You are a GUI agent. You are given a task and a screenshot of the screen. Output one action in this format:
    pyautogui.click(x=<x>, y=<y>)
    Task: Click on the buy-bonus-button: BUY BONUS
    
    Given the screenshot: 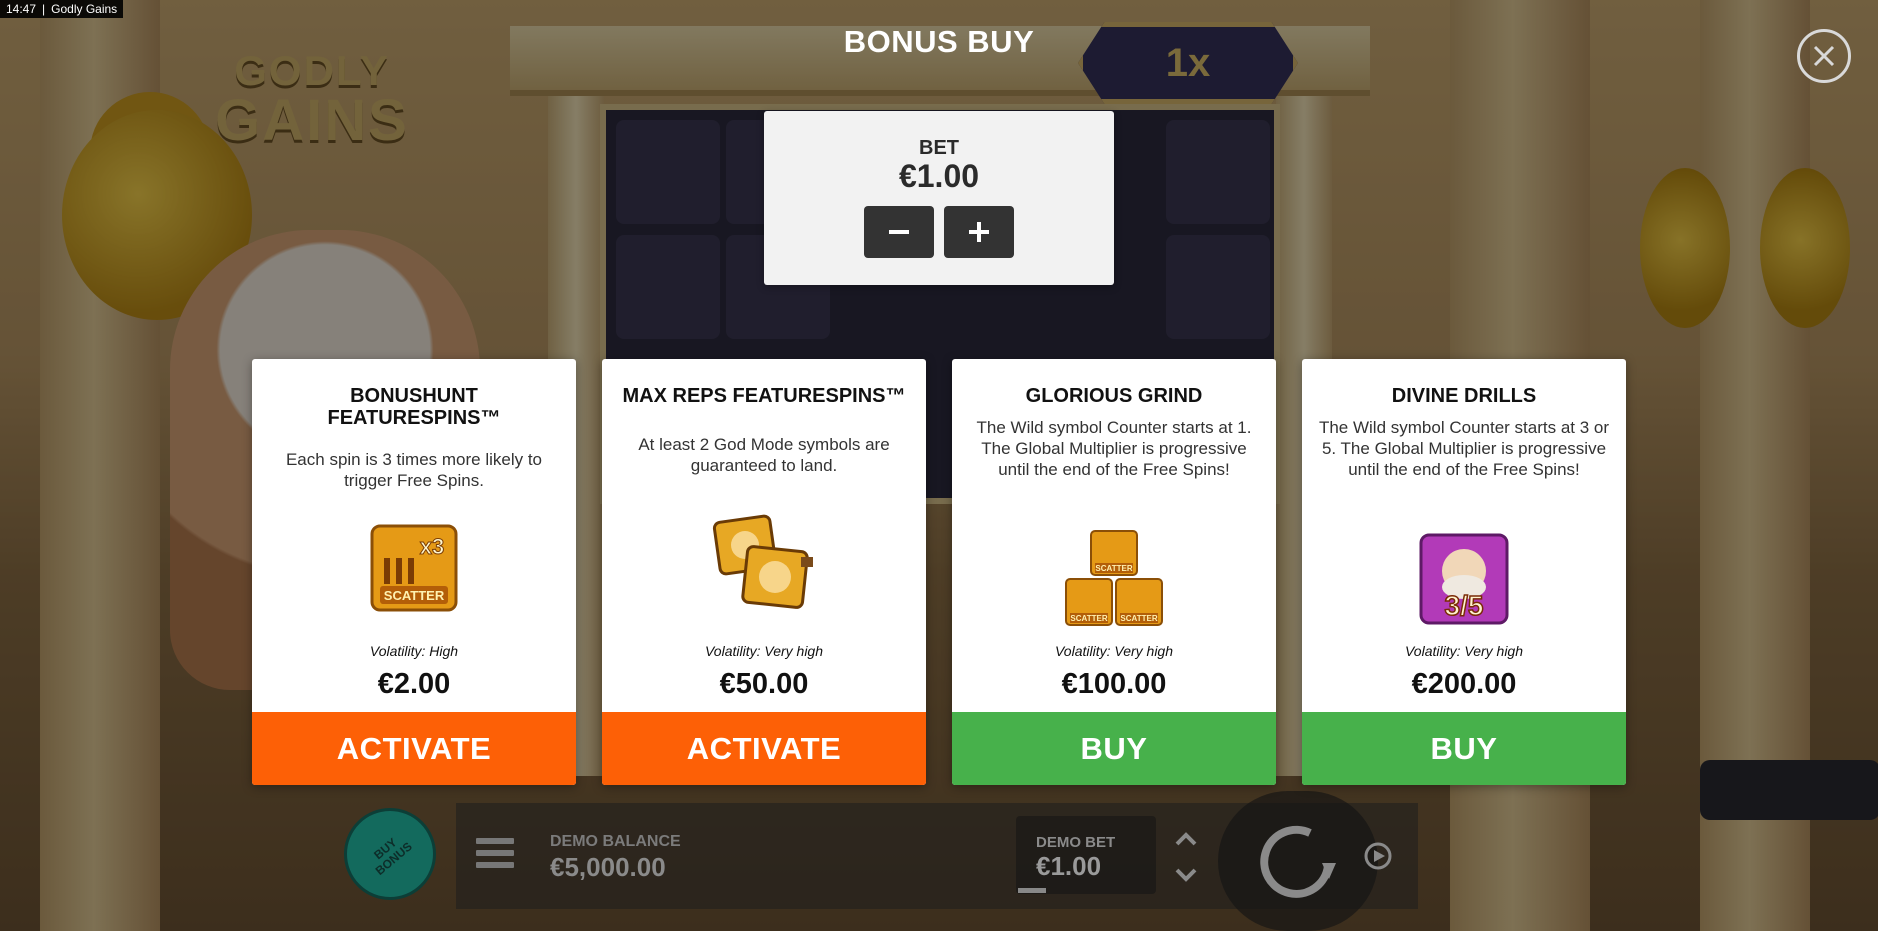 What is the action you would take?
    pyautogui.click(x=390, y=854)
    